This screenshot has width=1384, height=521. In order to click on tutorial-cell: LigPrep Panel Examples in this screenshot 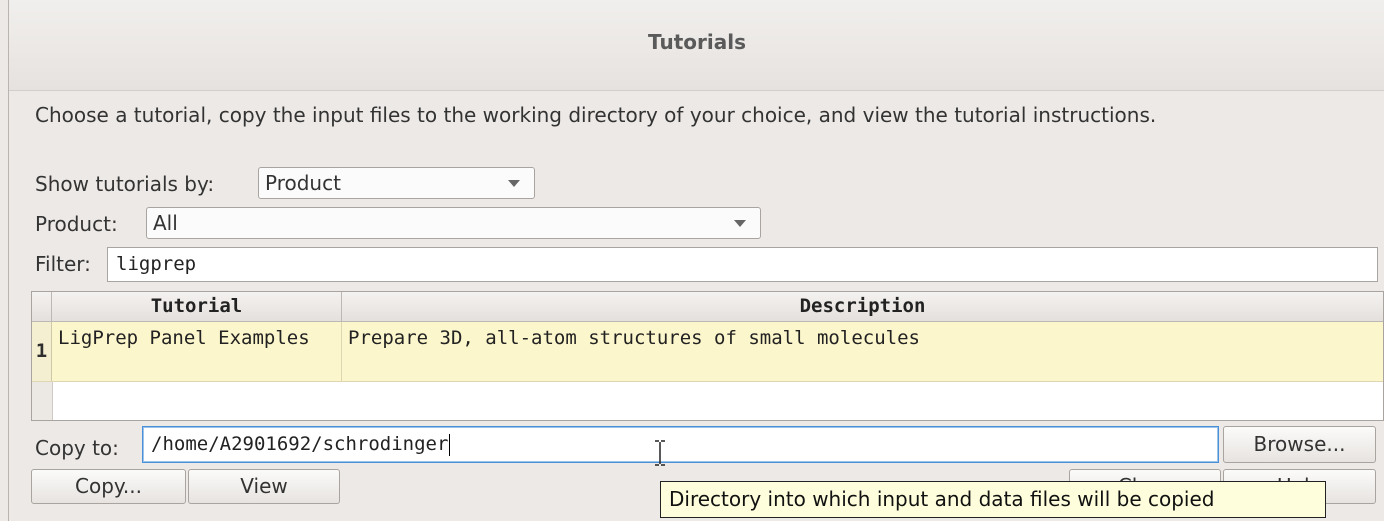, I will do `click(197, 351)`.